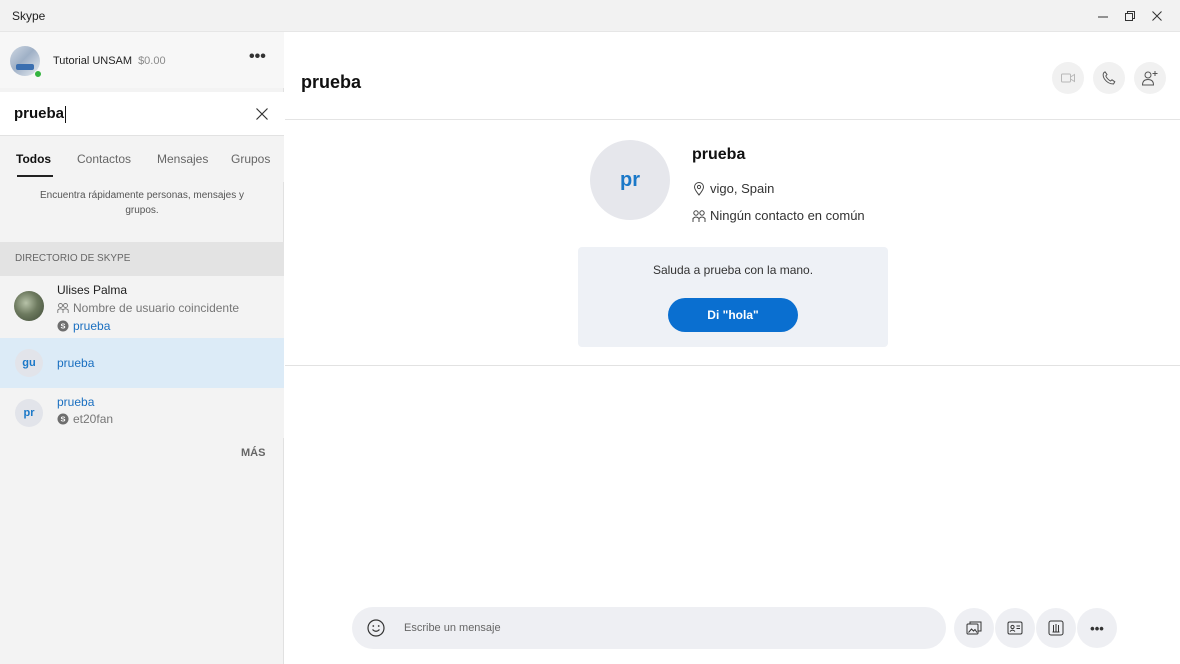  What do you see at coordinates (257, 57) in the screenshot?
I see `profile-more-button: •••` at bounding box center [257, 57].